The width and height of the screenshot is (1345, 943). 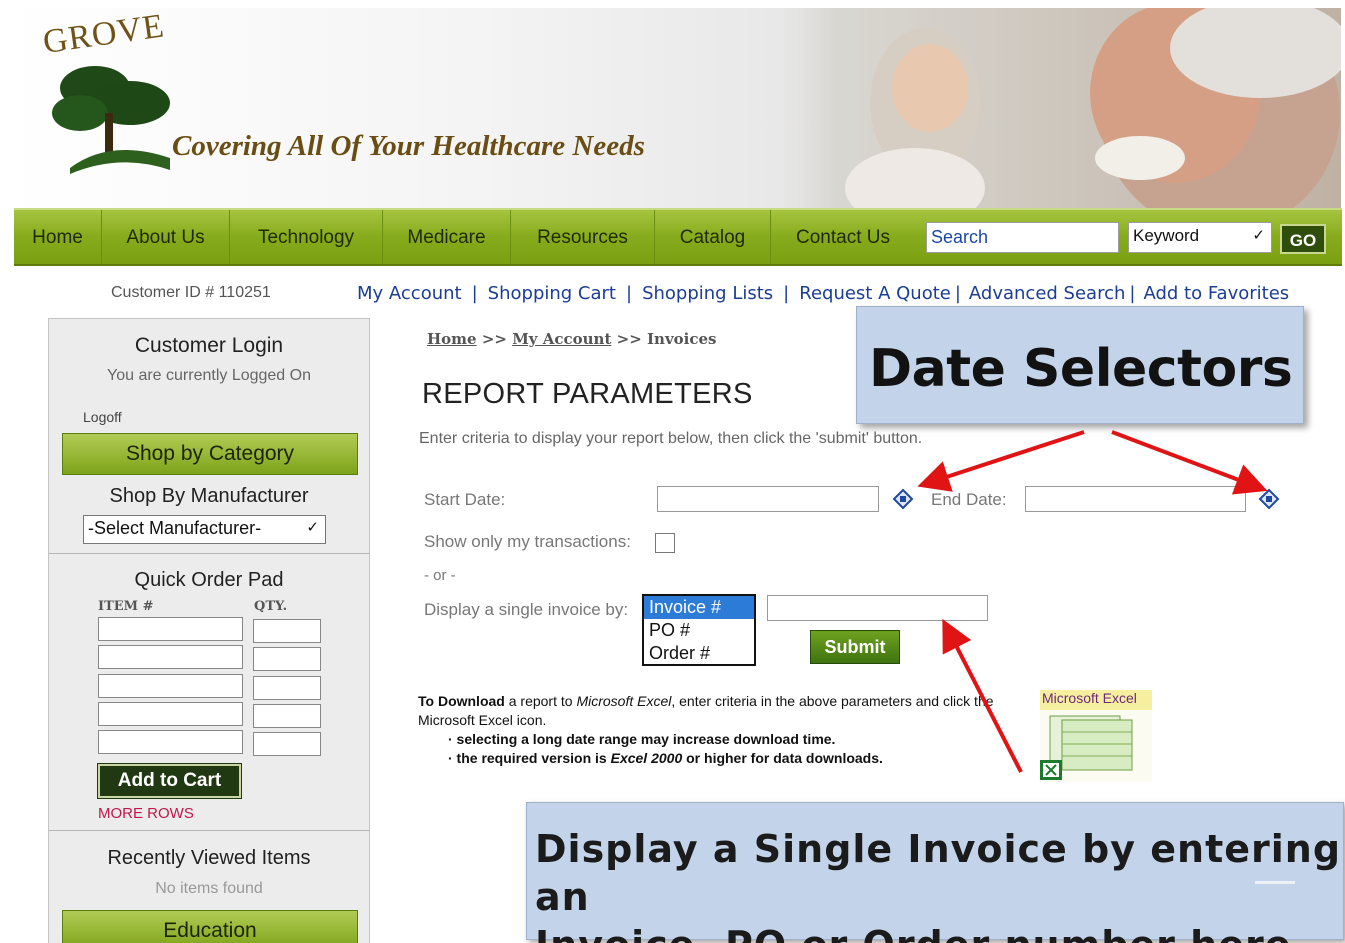 What do you see at coordinates (682, 339) in the screenshot?
I see `breadcrumb-current: Invoices` at bounding box center [682, 339].